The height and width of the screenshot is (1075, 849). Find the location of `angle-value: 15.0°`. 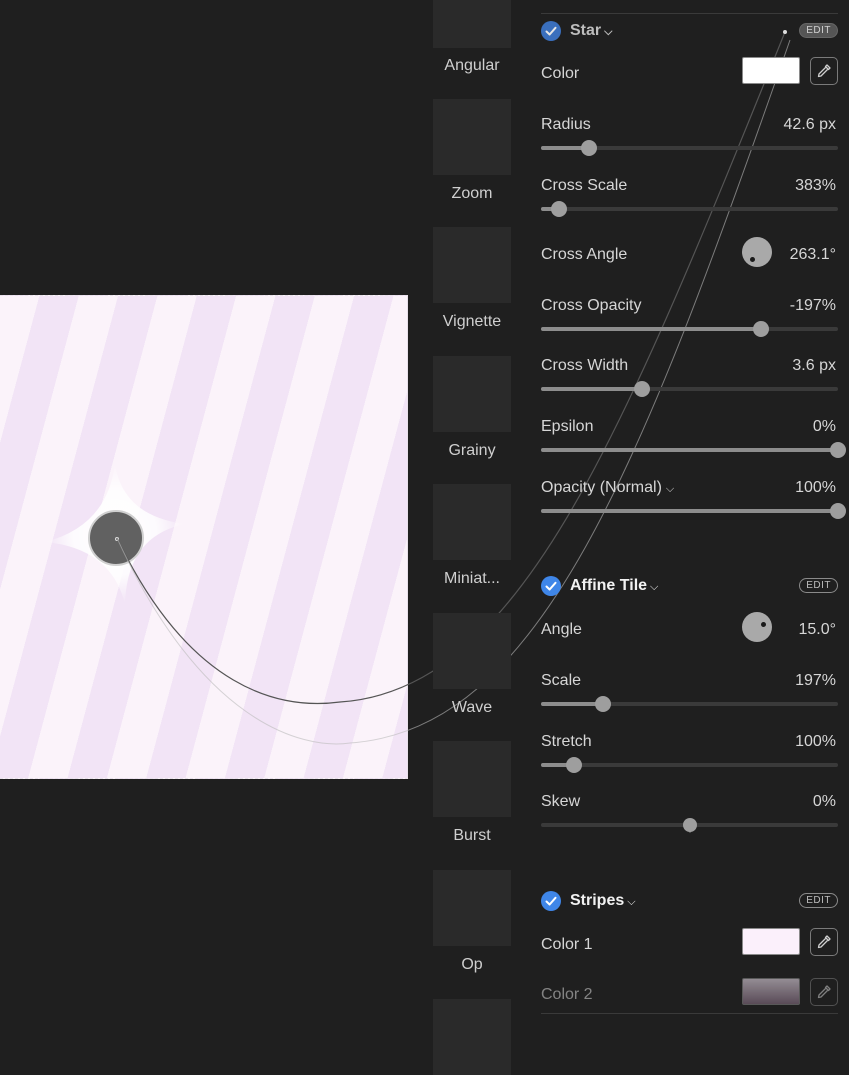

angle-value: 15.0° is located at coordinates (817, 629).